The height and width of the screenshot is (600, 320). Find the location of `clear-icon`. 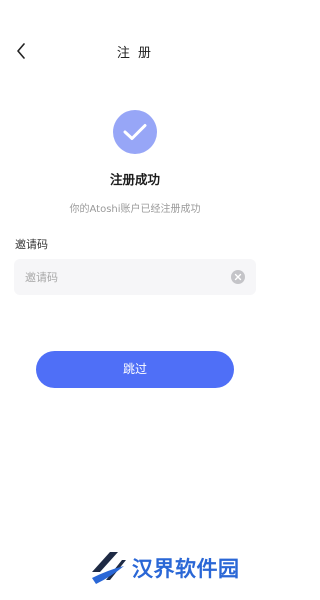

clear-icon is located at coordinates (238, 277).